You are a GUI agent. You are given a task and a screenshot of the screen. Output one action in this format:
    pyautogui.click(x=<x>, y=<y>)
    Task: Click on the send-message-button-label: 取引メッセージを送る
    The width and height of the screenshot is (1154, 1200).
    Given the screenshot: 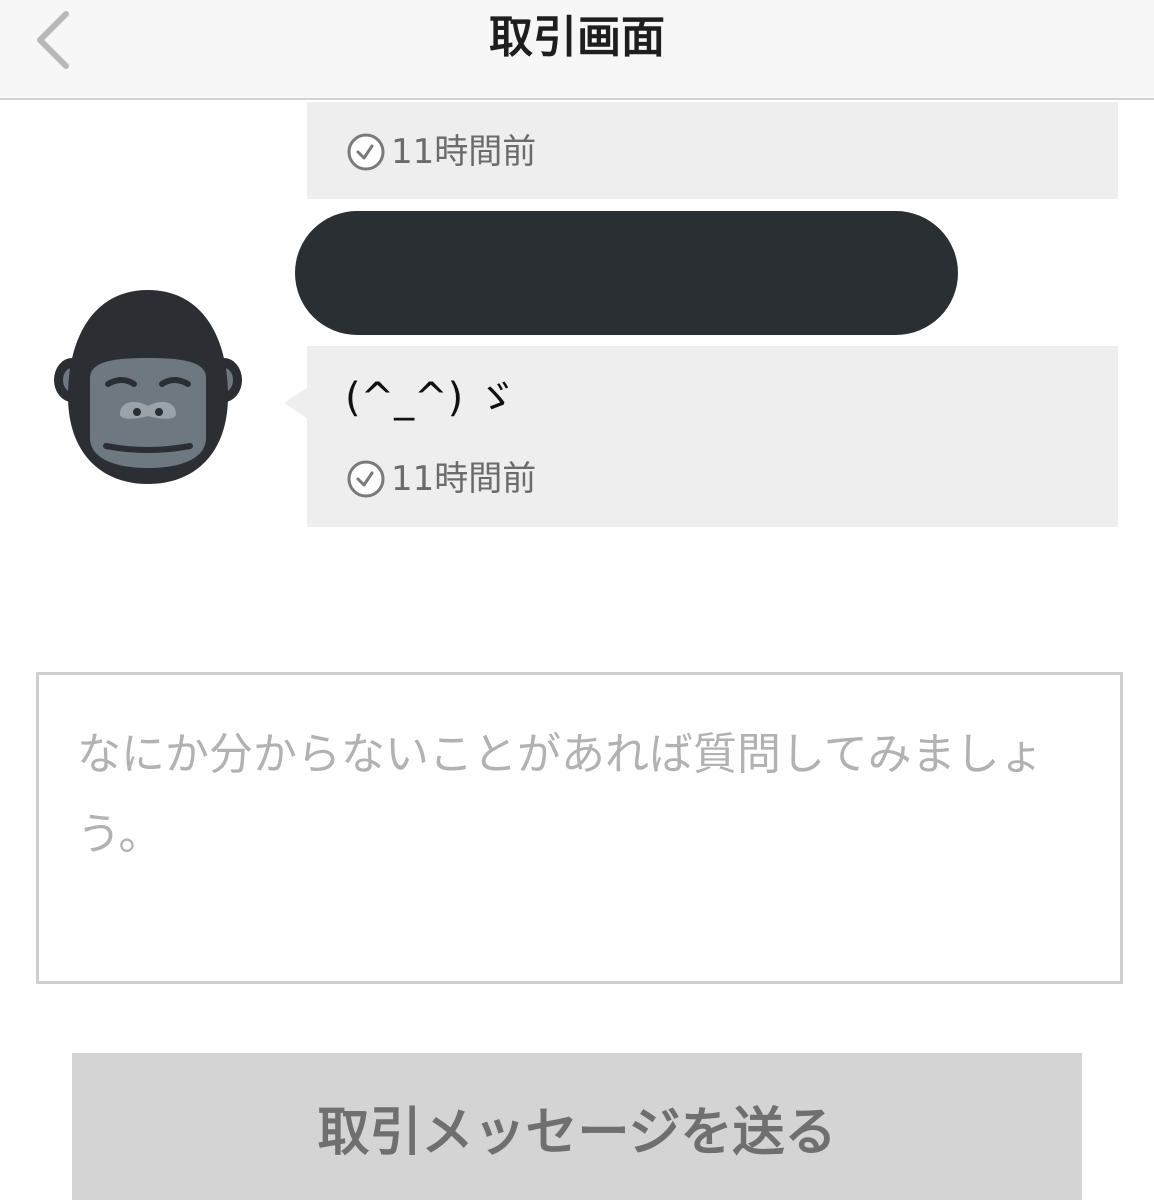 What is the action you would take?
    pyautogui.click(x=577, y=1133)
    